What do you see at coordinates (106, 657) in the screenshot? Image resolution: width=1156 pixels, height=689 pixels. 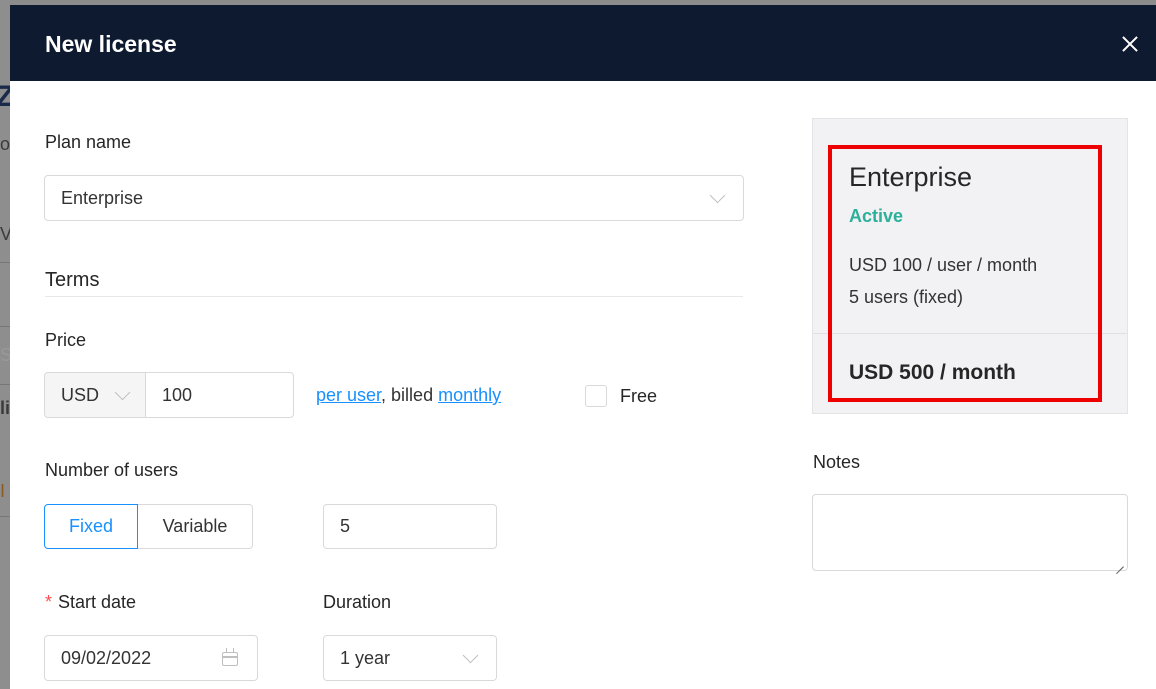 I see `start-date-value: 09/02/2022` at bounding box center [106, 657].